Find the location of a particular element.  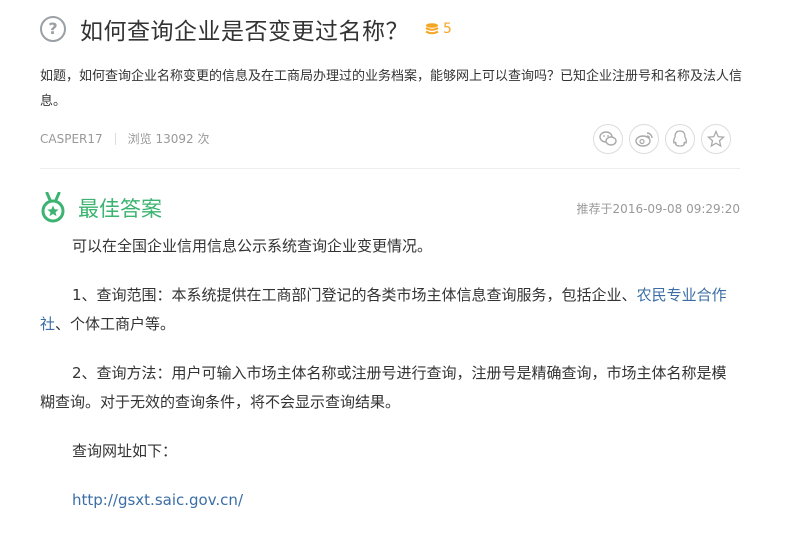

share-bar is located at coordinates (662, 139).